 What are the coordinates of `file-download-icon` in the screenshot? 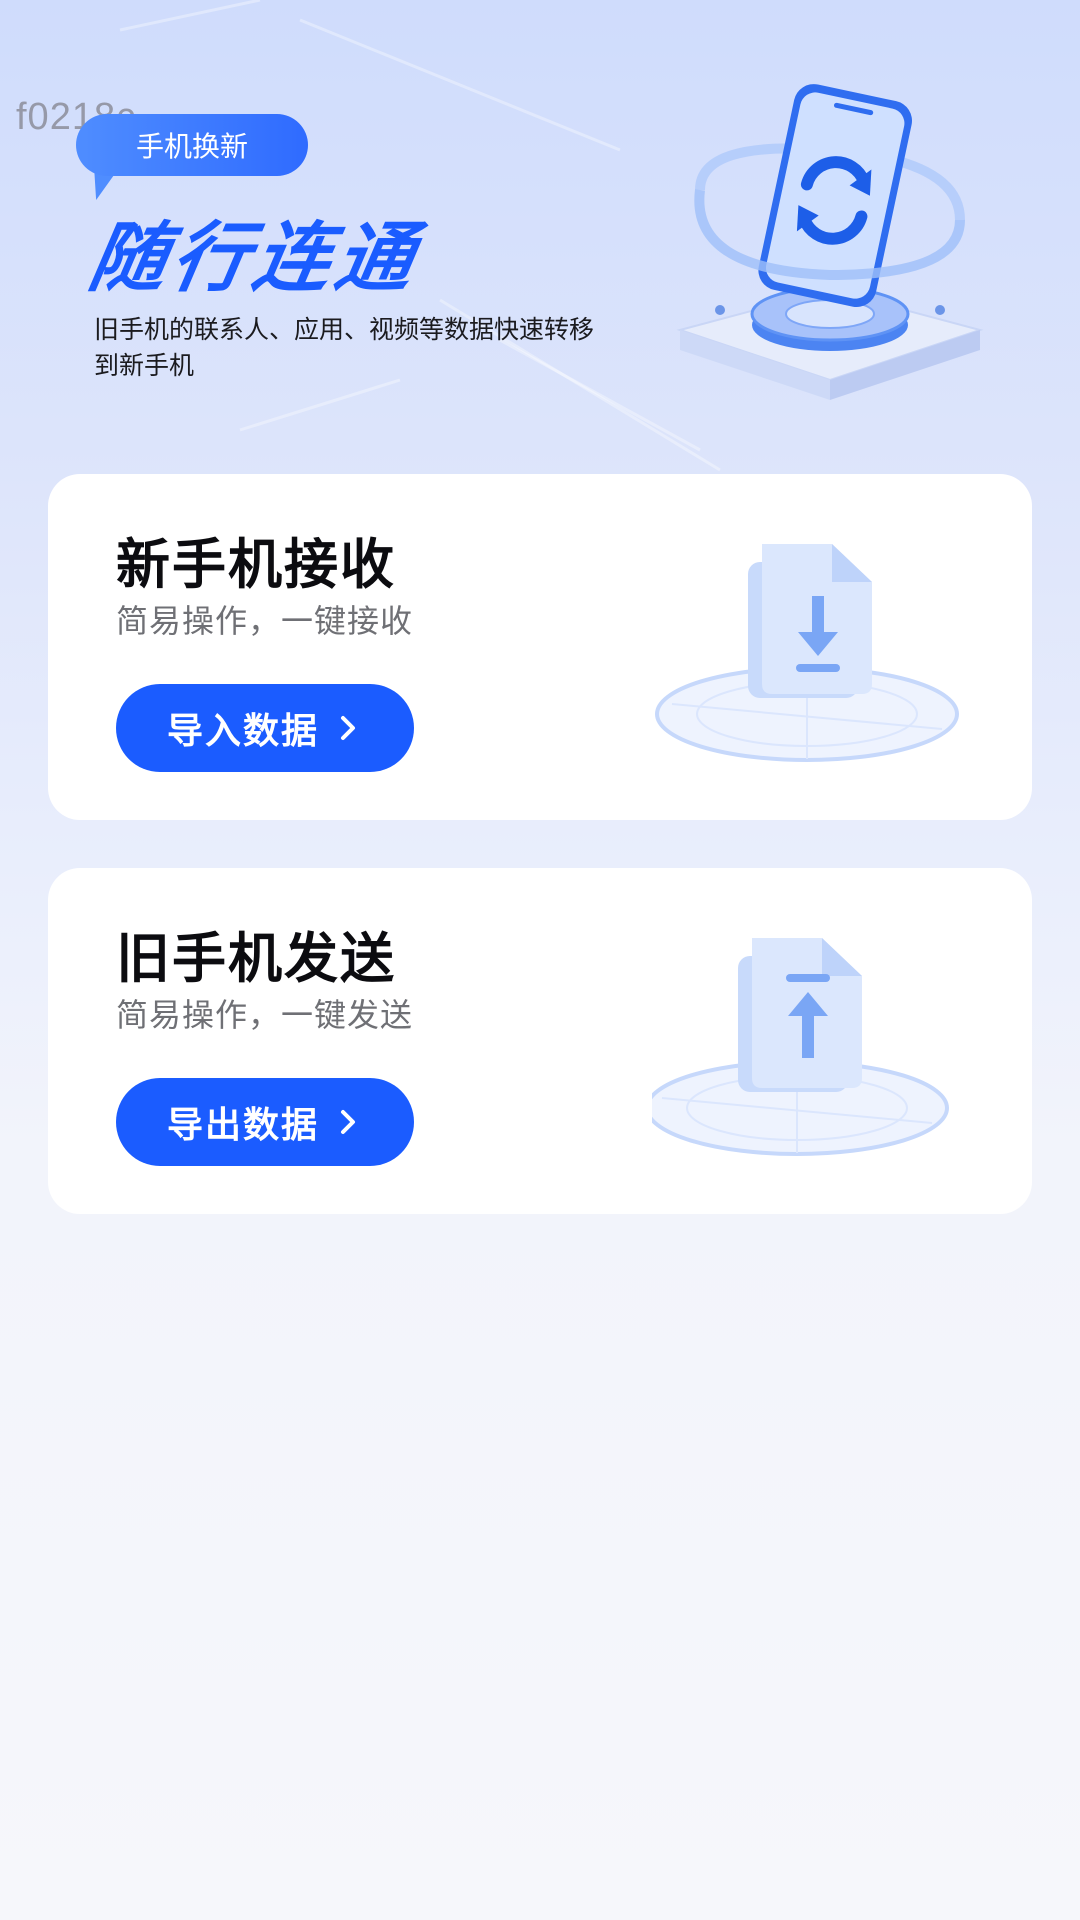 It's located at (807, 653).